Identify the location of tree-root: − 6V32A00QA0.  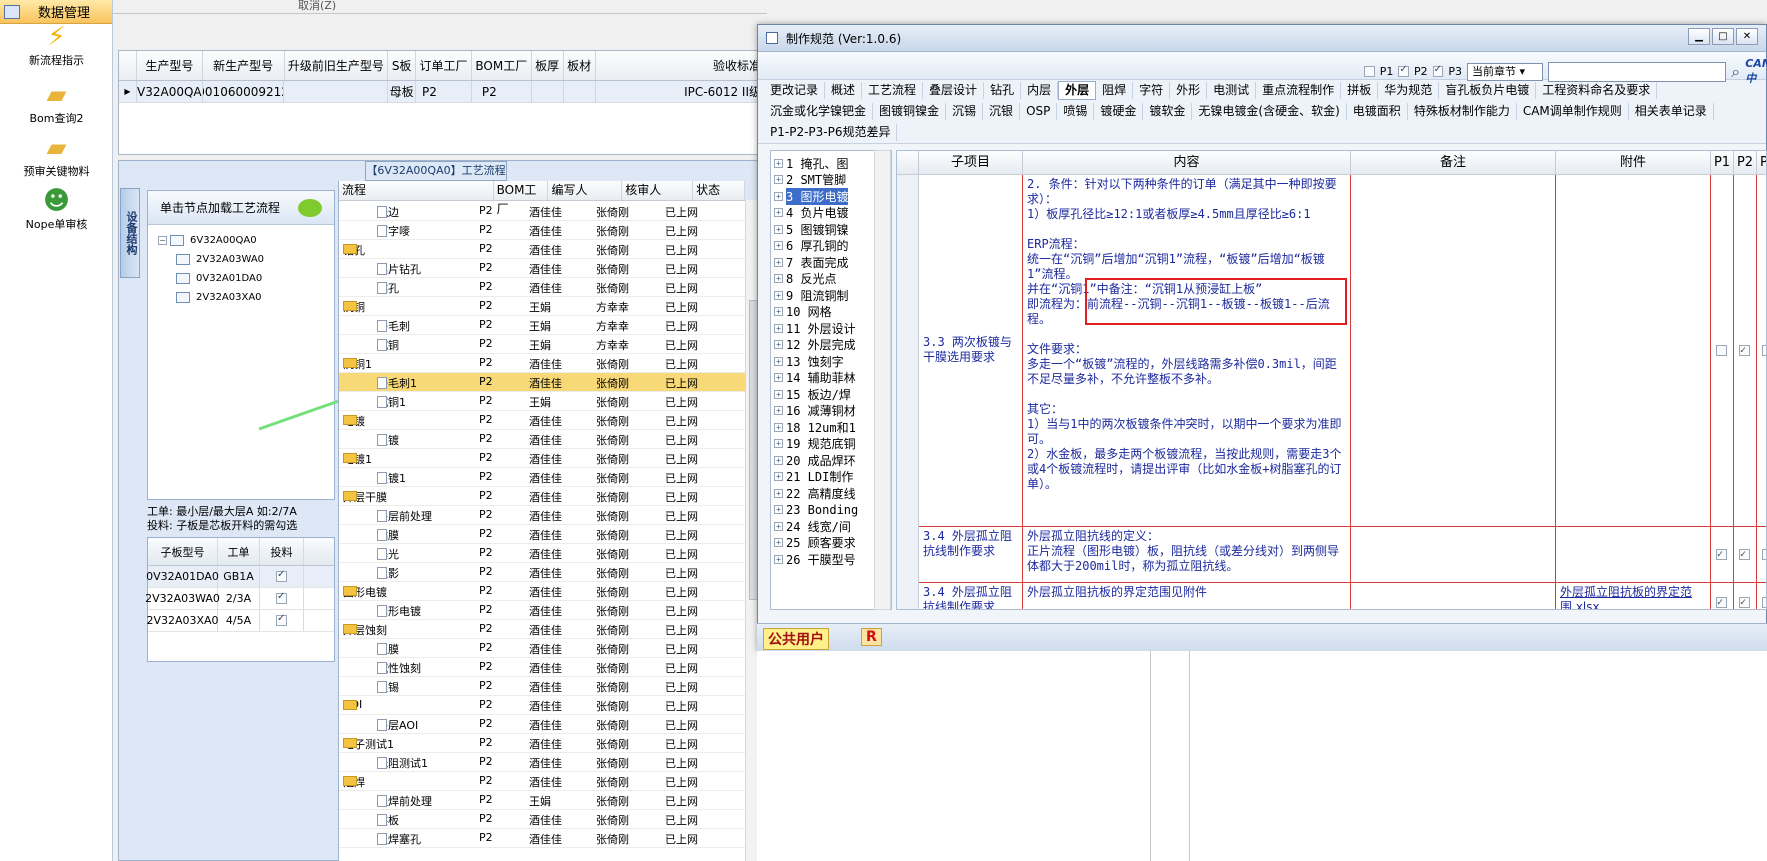
(207, 240).